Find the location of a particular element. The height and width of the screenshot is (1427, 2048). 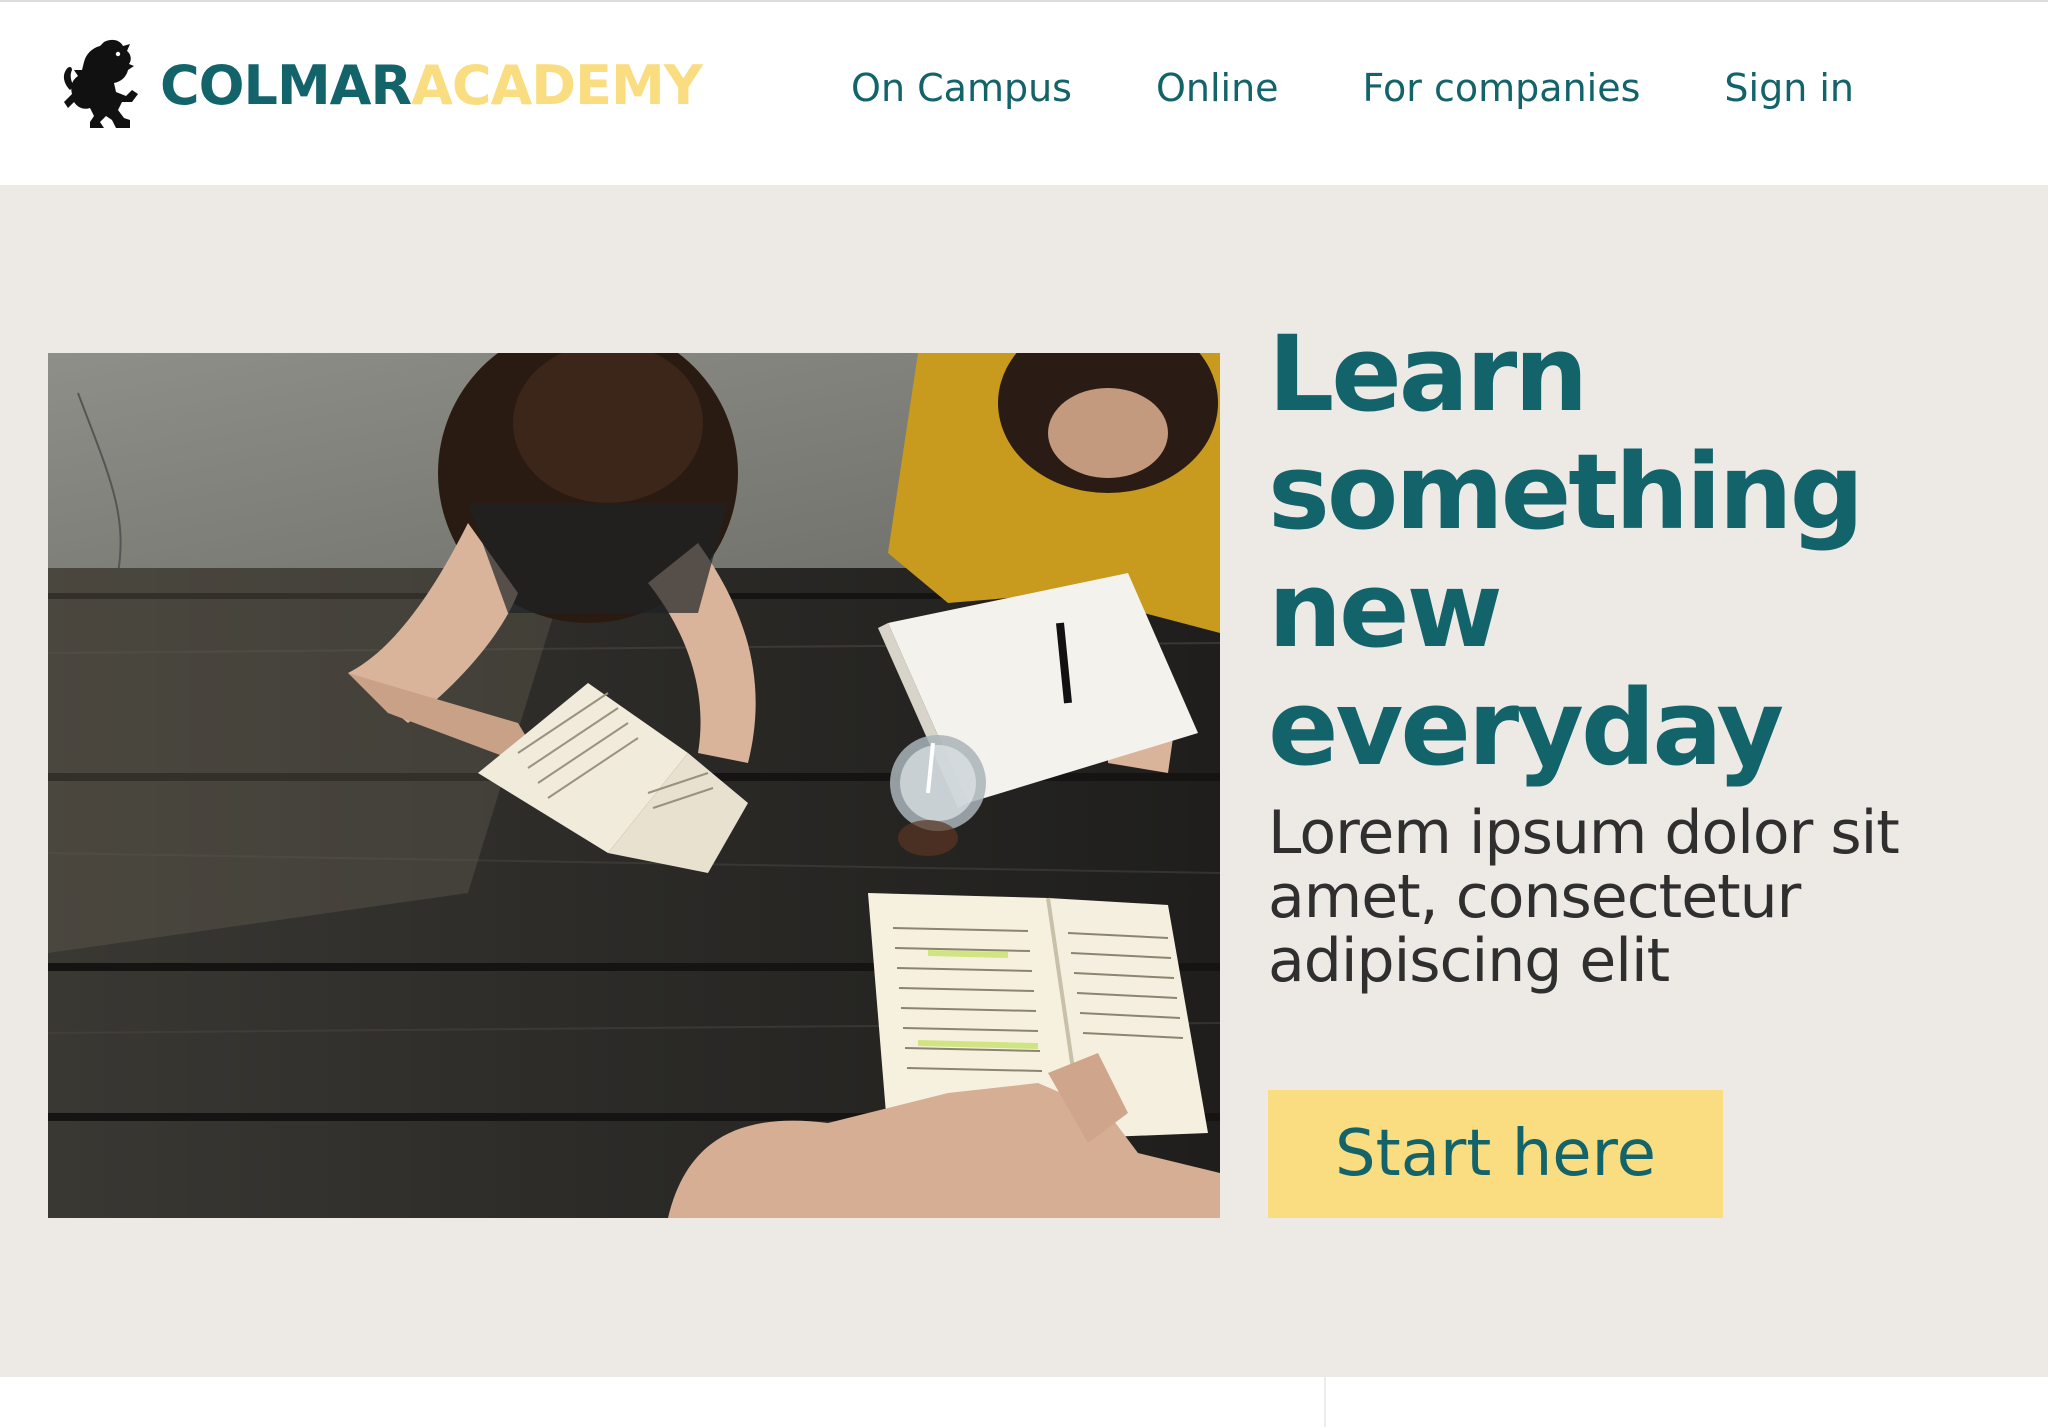

nav-link-online: Online is located at coordinates (1217, 88).